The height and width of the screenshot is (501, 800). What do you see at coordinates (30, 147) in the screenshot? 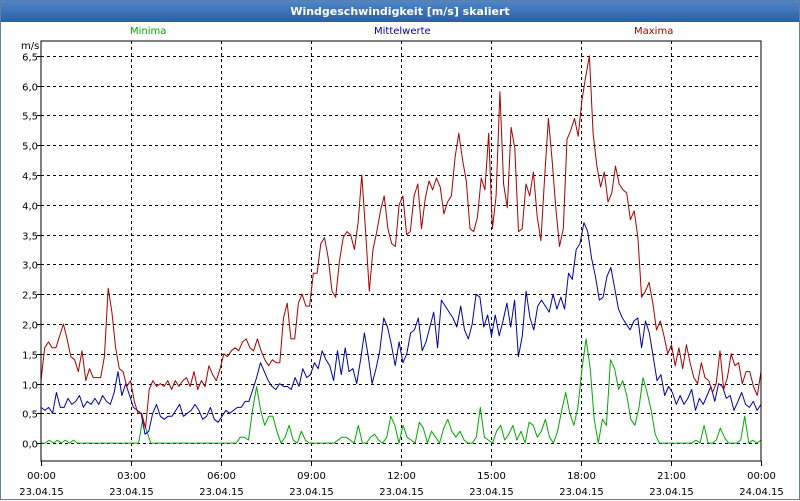
I see `y-tick-label: 5,0` at bounding box center [30, 147].